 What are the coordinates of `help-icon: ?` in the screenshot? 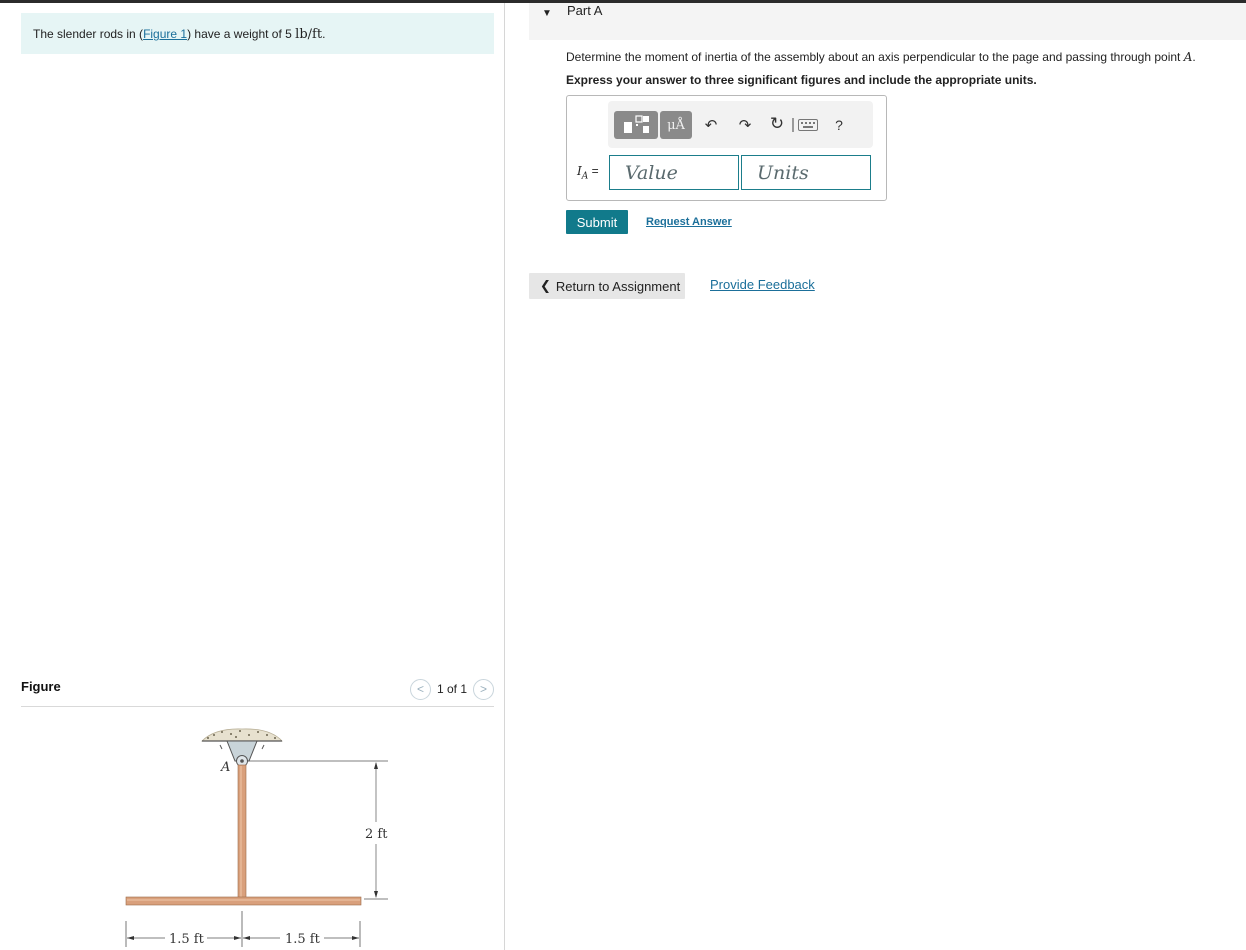 It's located at (839, 125).